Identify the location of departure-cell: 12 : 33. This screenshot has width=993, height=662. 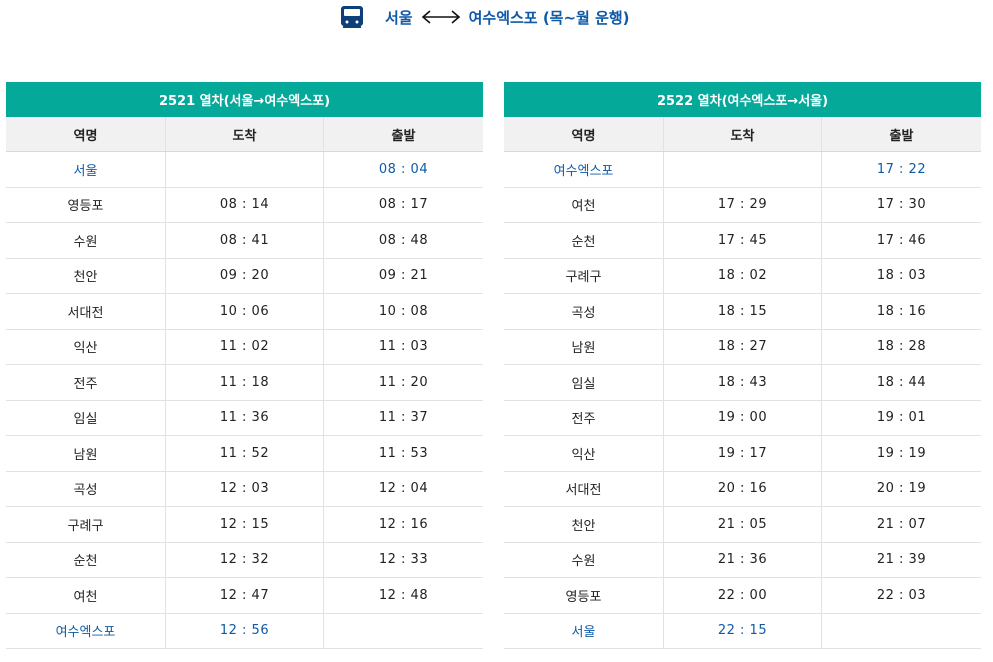
(403, 560).